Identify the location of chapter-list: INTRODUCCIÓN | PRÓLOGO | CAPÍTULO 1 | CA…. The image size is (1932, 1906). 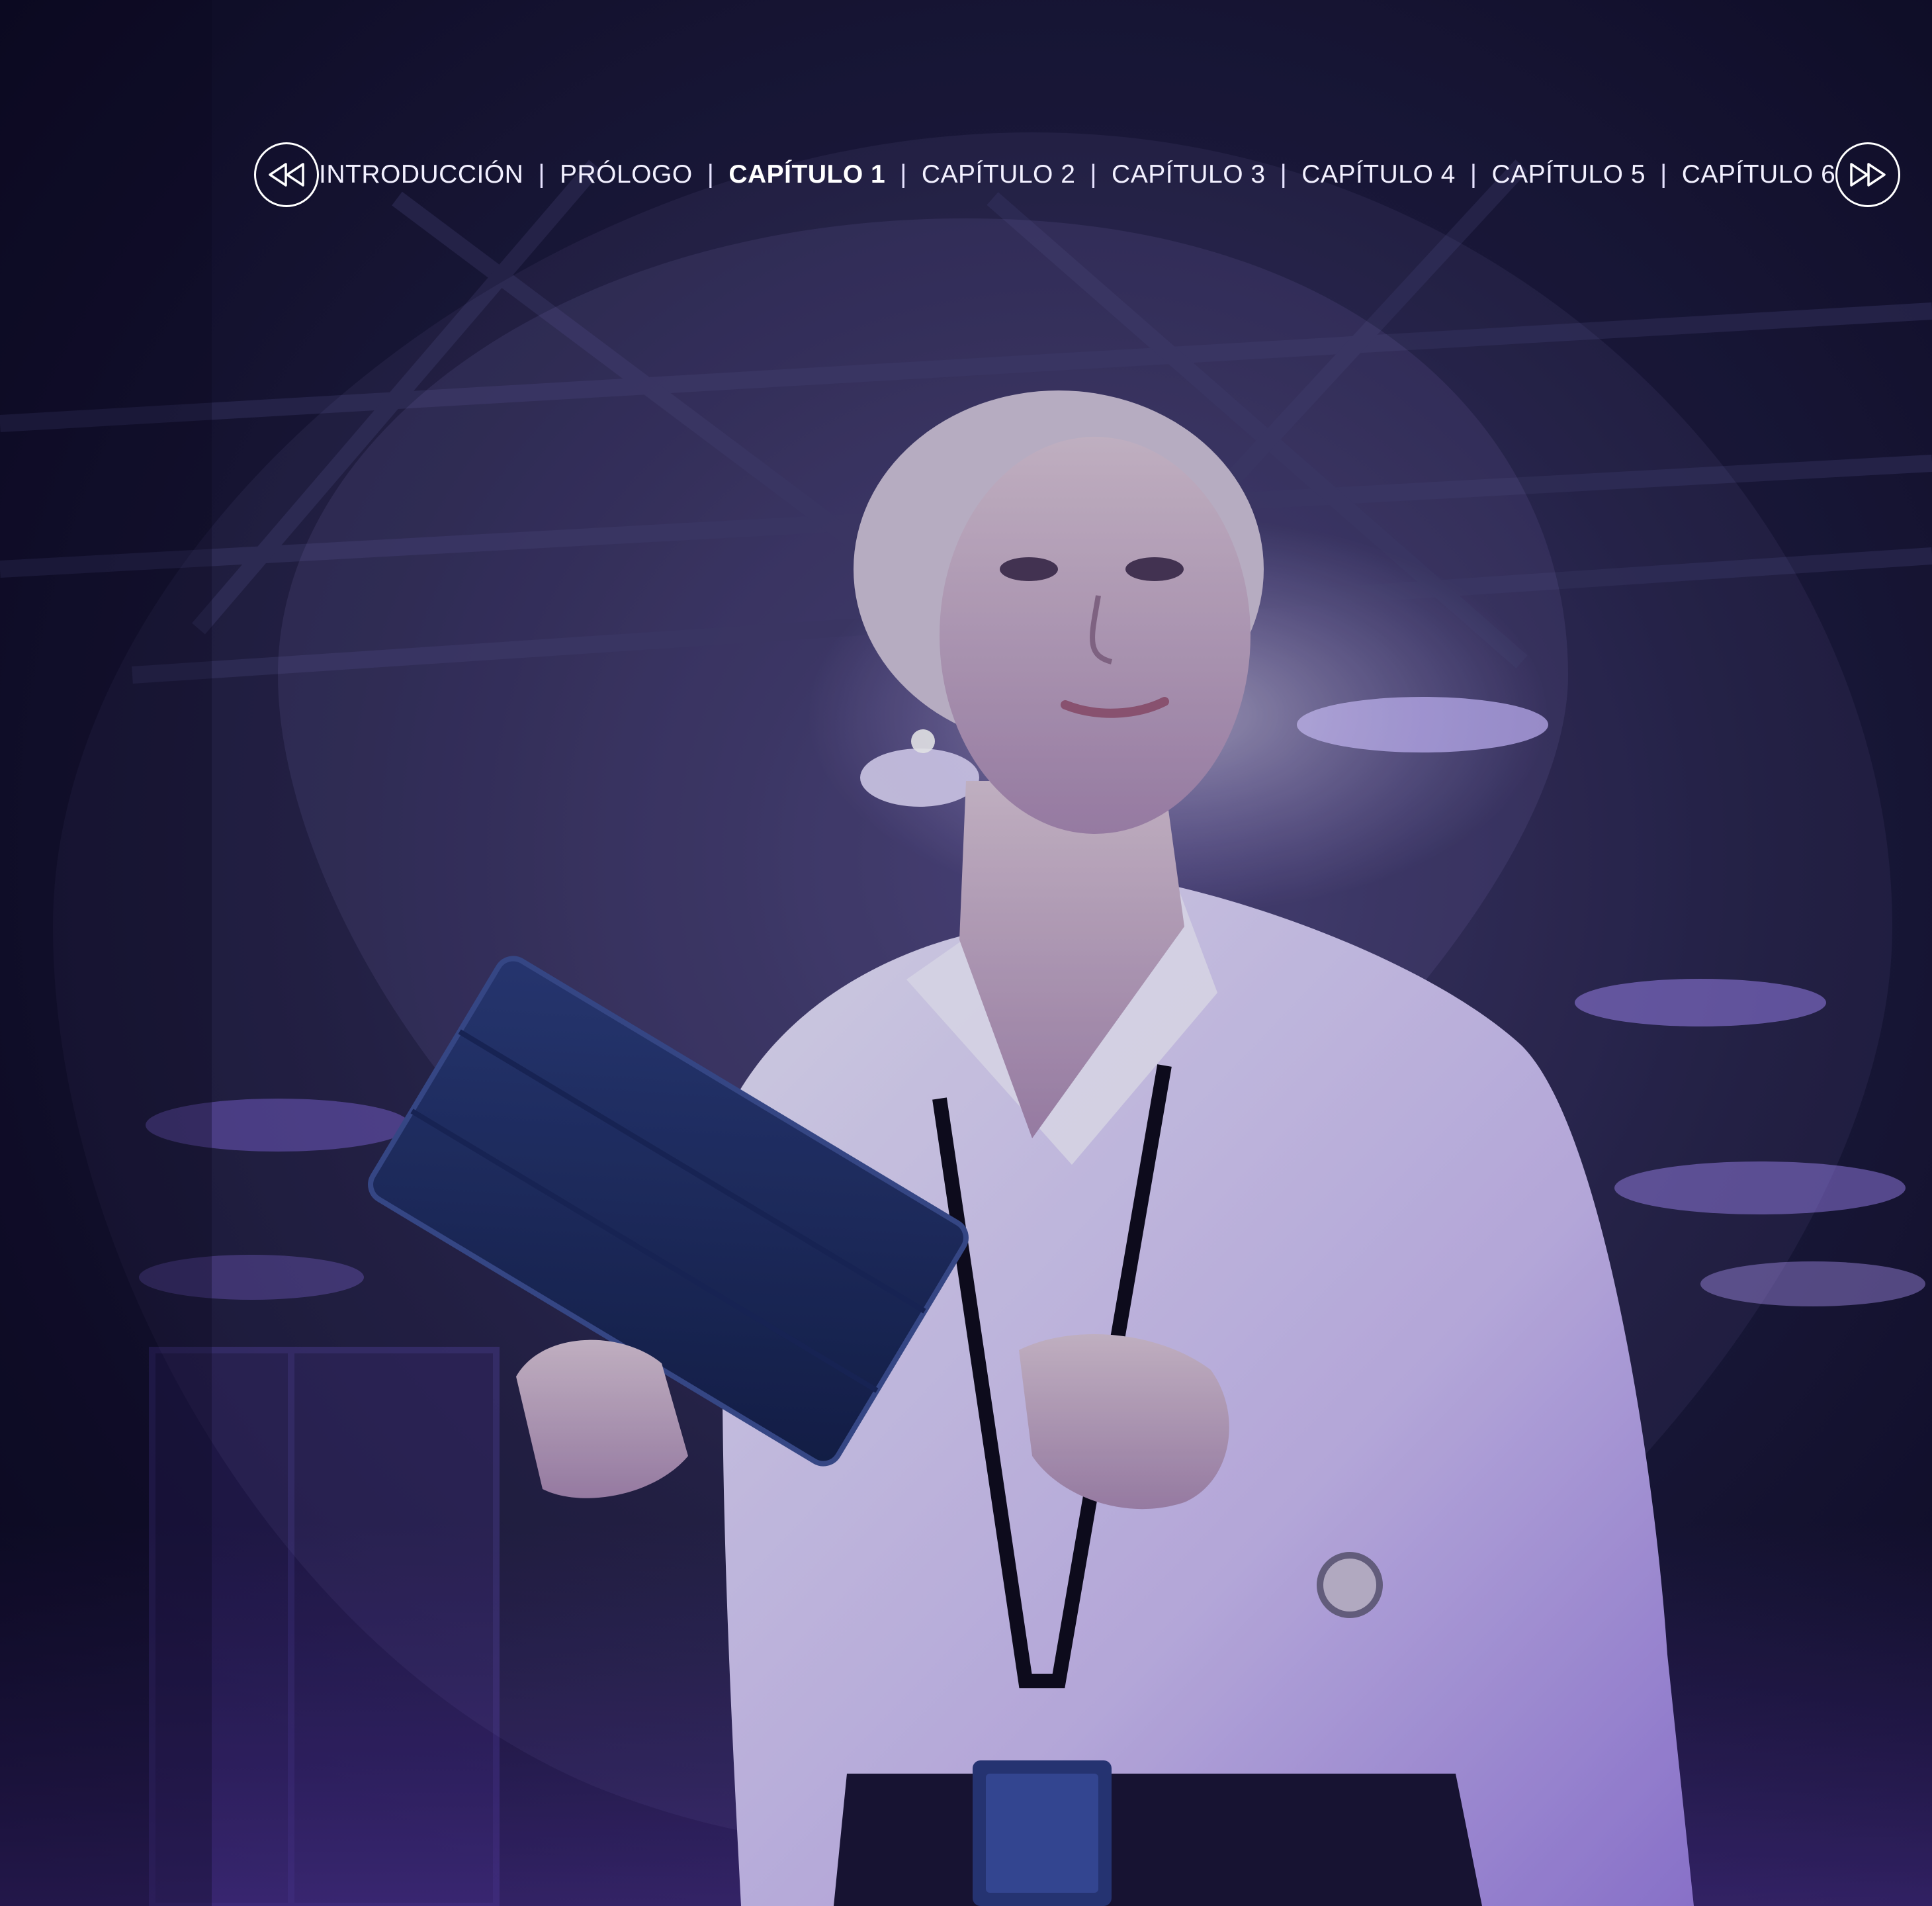
(1077, 174).